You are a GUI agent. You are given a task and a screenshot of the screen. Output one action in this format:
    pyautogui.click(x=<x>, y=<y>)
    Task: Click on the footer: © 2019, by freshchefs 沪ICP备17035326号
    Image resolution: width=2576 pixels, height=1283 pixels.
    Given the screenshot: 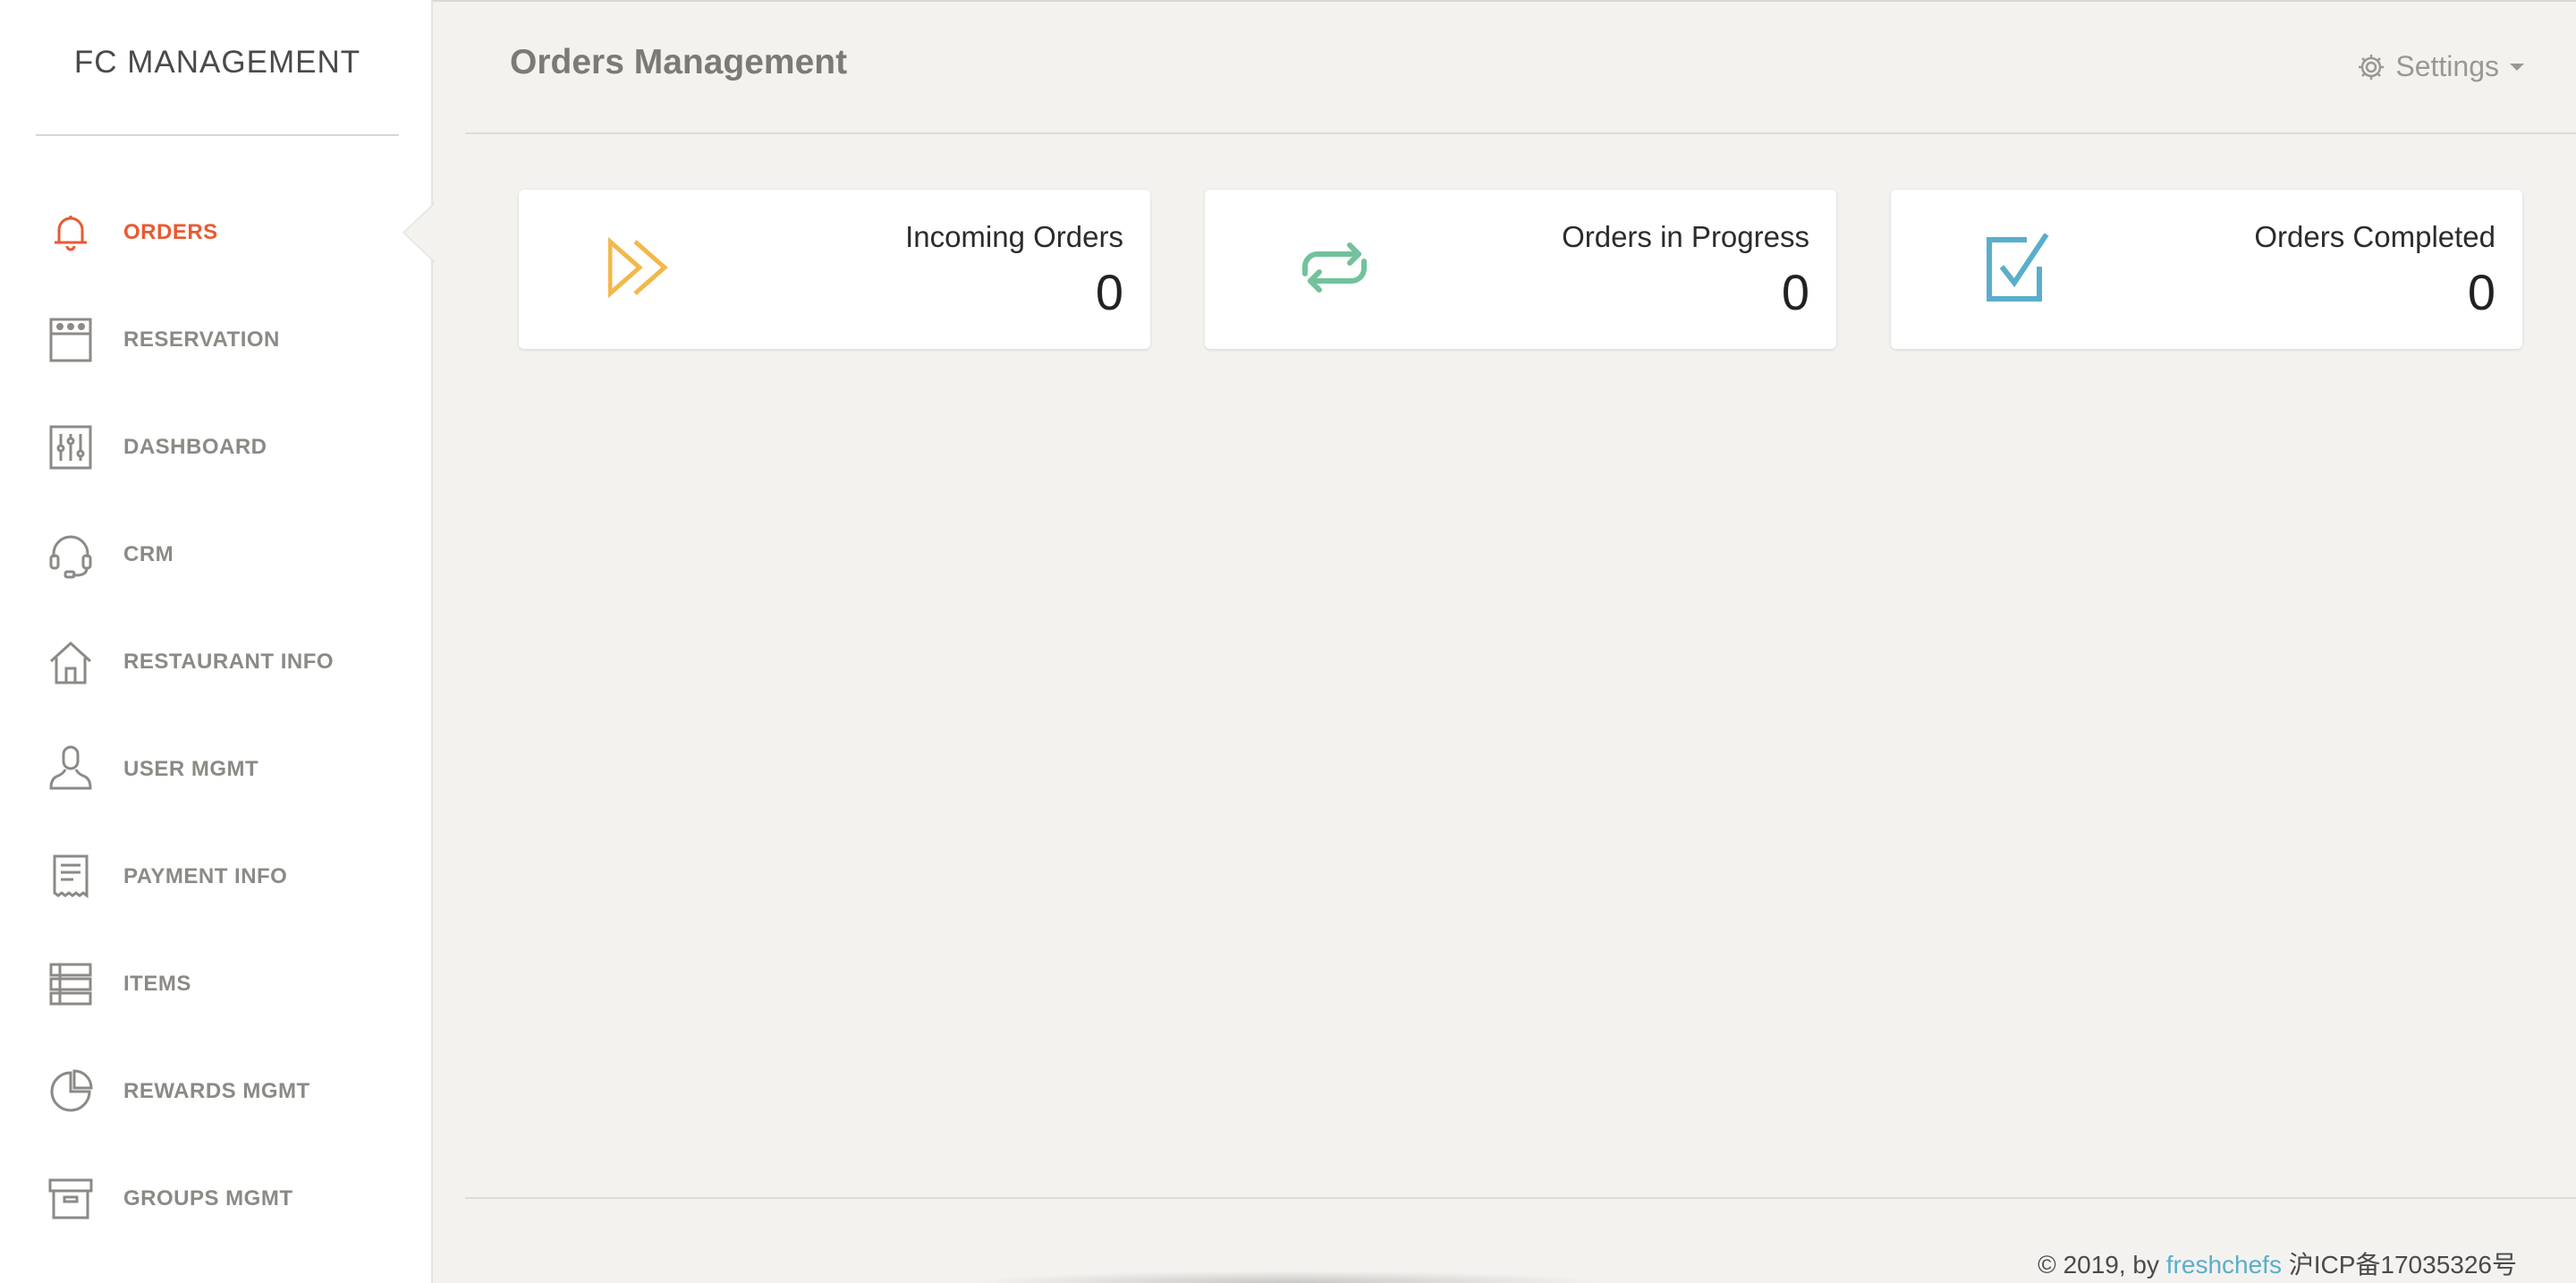 What is the action you would take?
    pyautogui.click(x=2277, y=1263)
    